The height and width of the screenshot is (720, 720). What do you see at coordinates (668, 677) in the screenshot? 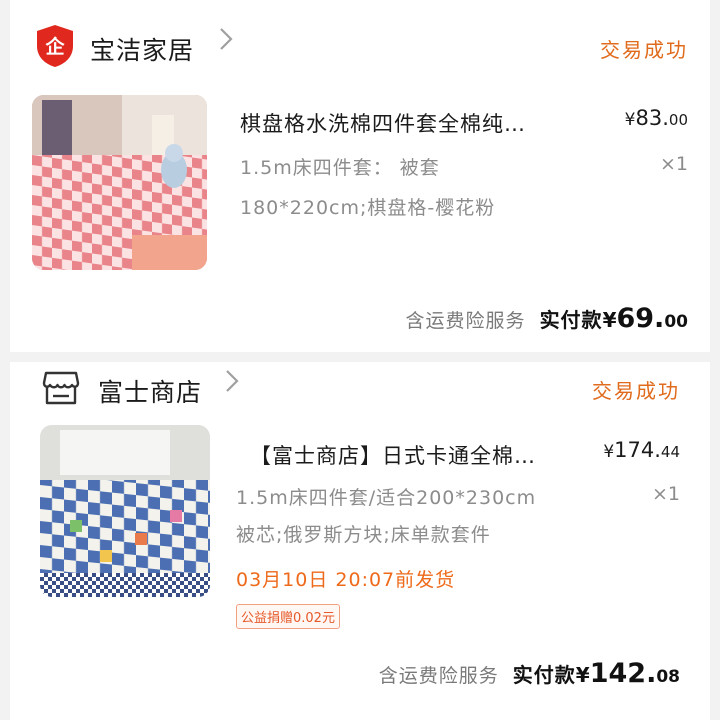
I see `paid-amount-dec: 08` at bounding box center [668, 677].